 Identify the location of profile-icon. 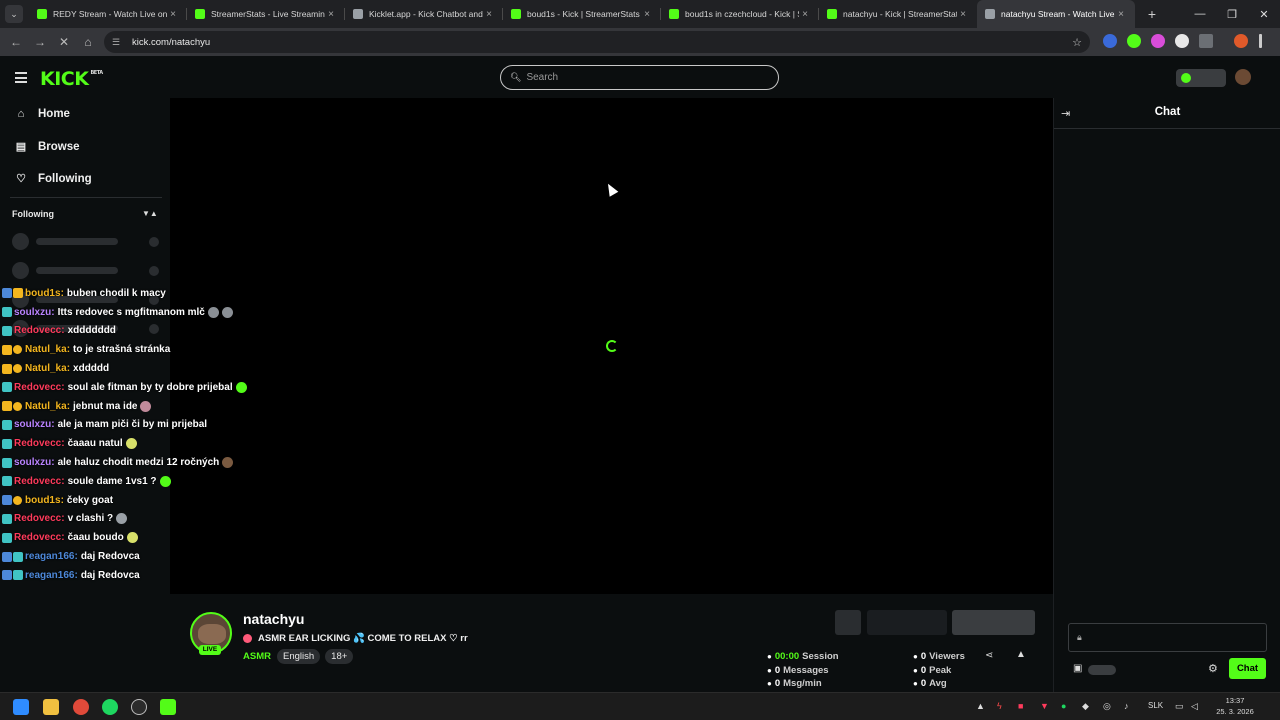
(1241, 41).